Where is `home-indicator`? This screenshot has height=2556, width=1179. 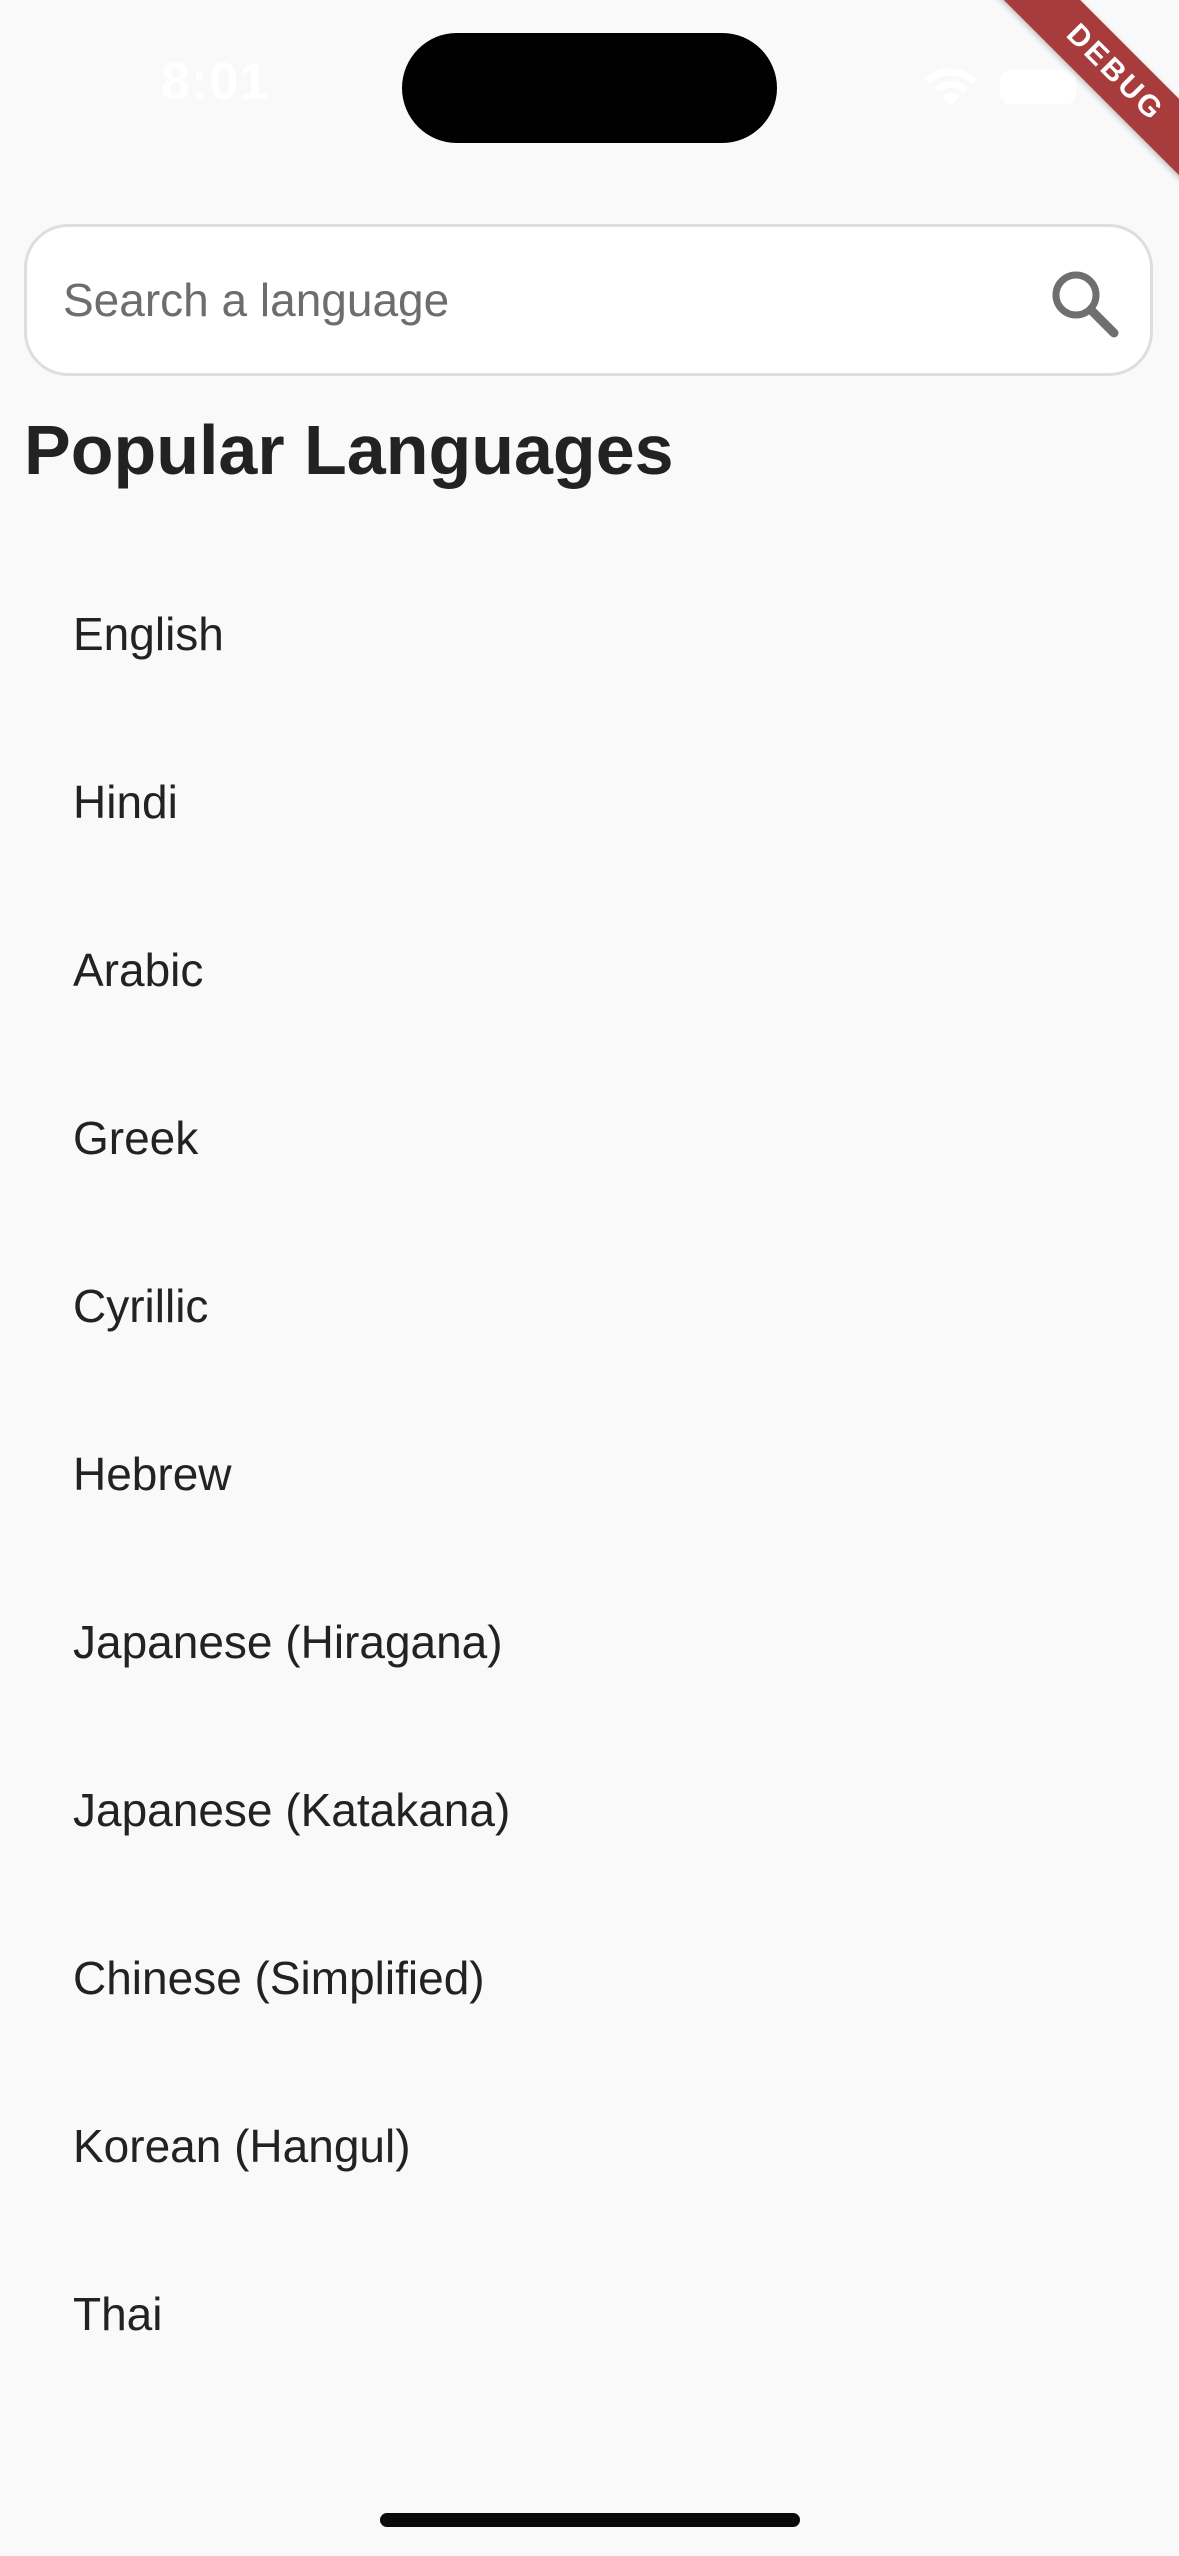 home-indicator is located at coordinates (590, 2520).